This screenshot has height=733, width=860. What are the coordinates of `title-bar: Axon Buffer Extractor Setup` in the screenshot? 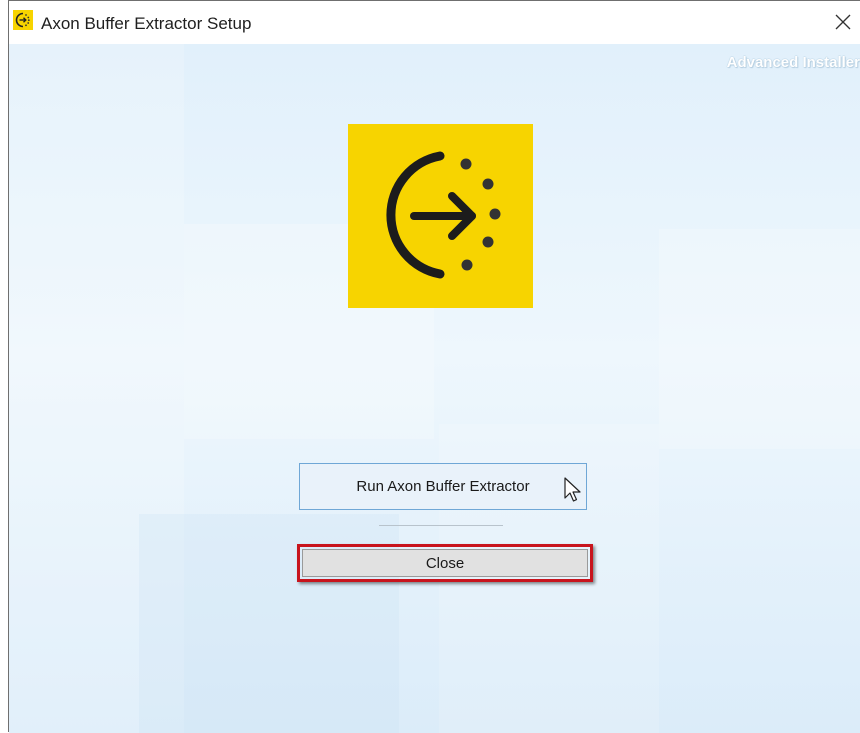 It's located at (434, 22).